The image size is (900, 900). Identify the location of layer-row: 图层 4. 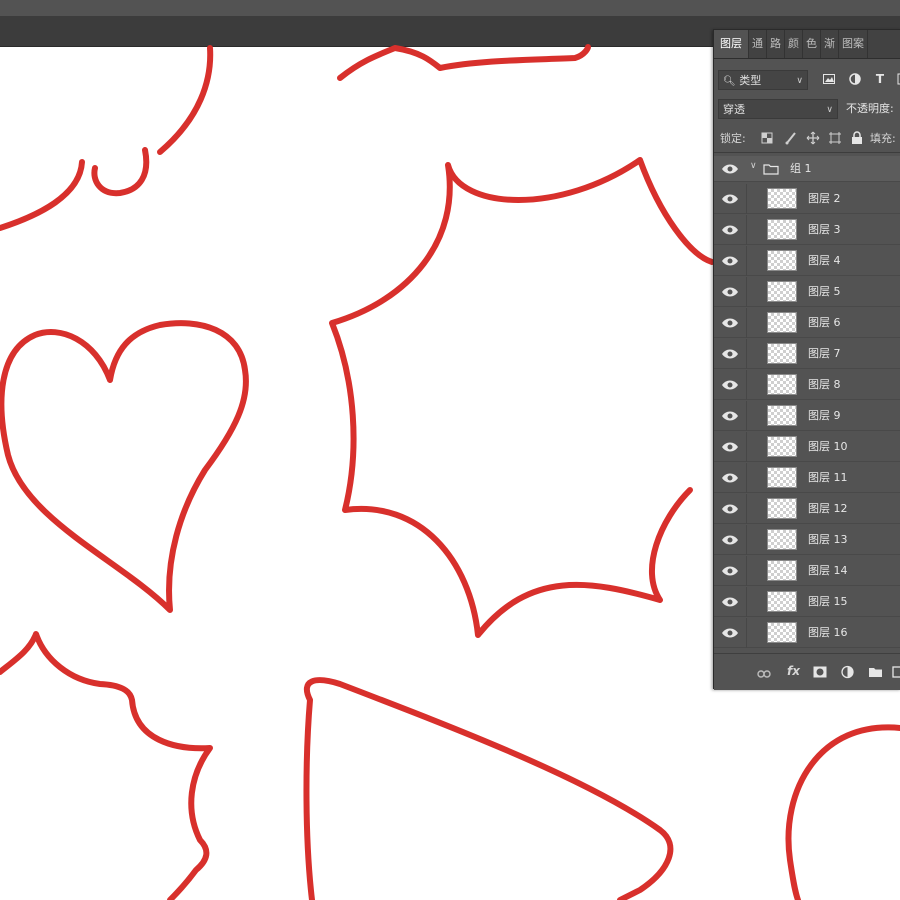
(807, 261).